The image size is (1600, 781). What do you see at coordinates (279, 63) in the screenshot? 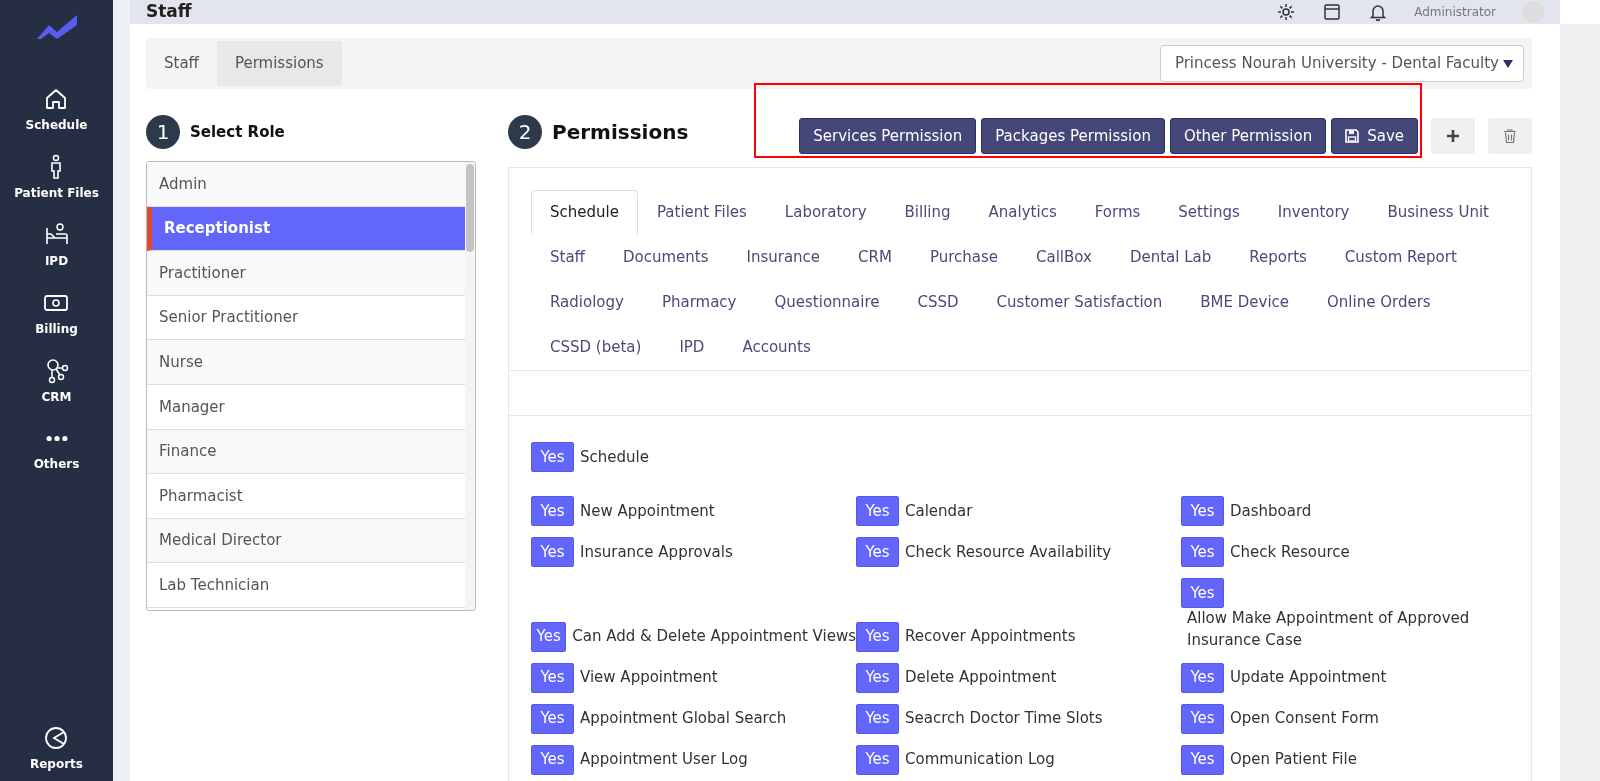
I see `page-tab: Permissions` at bounding box center [279, 63].